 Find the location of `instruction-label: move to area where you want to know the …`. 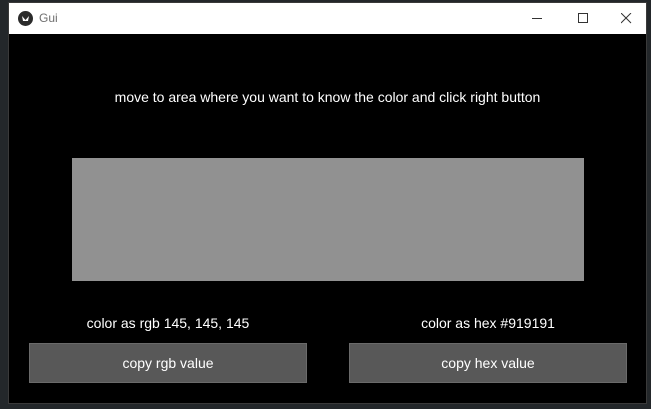

instruction-label: move to area where you want to know the … is located at coordinates (327, 97).